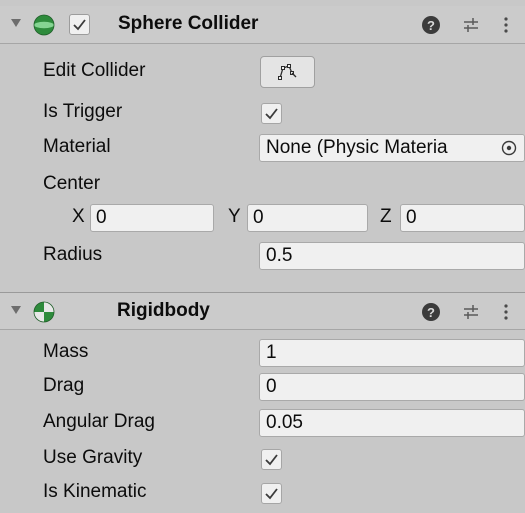 This screenshot has width=525, height=513. What do you see at coordinates (392, 387) in the screenshot?
I see `drag-field: 0` at bounding box center [392, 387].